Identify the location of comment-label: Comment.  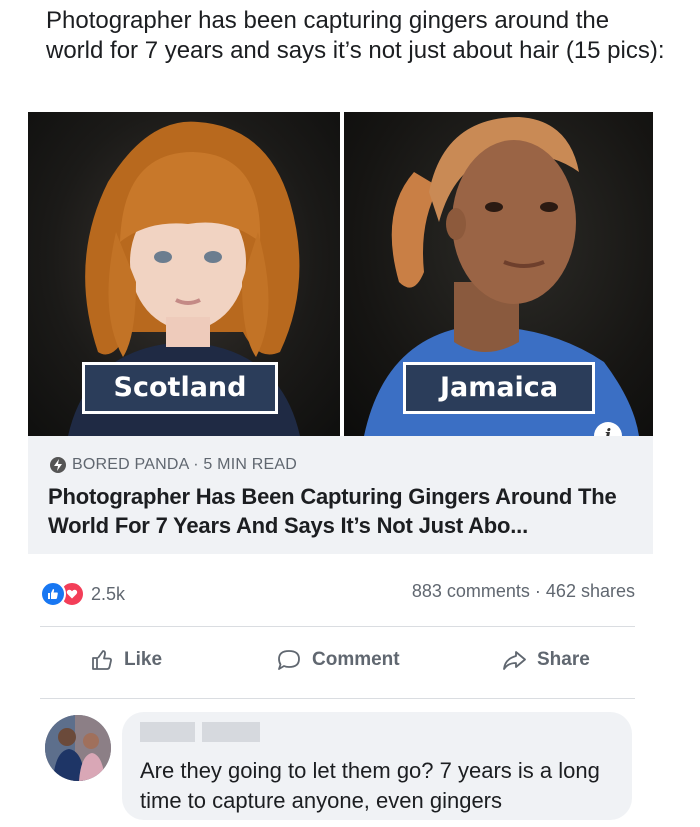
(356, 659).